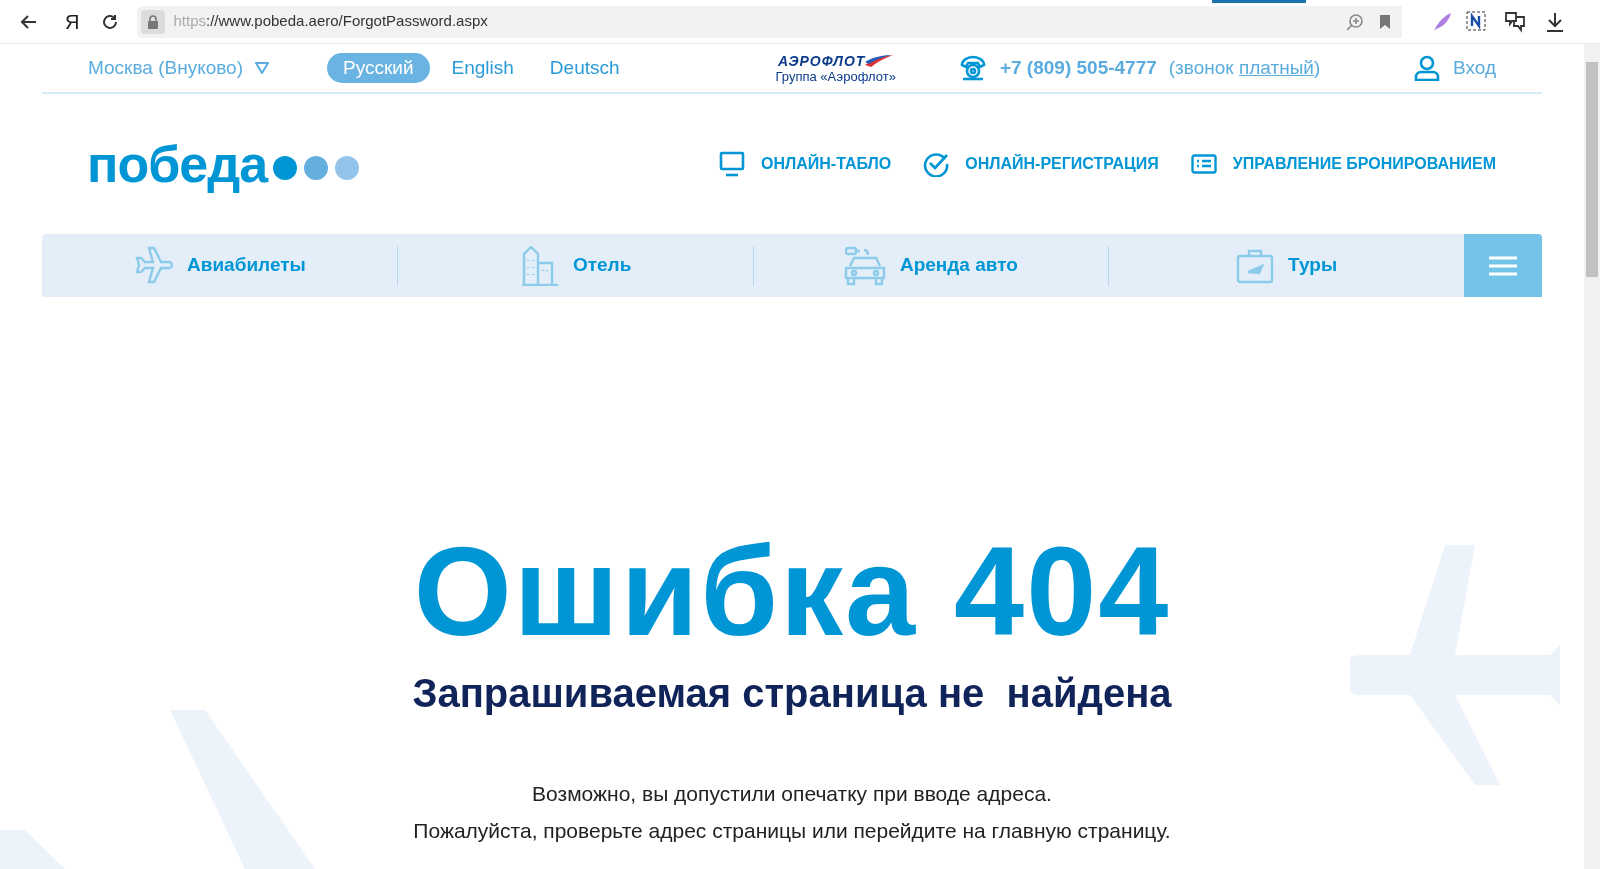 The width and height of the screenshot is (1600, 869). What do you see at coordinates (936, 164) in the screenshot?
I see `check-circle-icon` at bounding box center [936, 164].